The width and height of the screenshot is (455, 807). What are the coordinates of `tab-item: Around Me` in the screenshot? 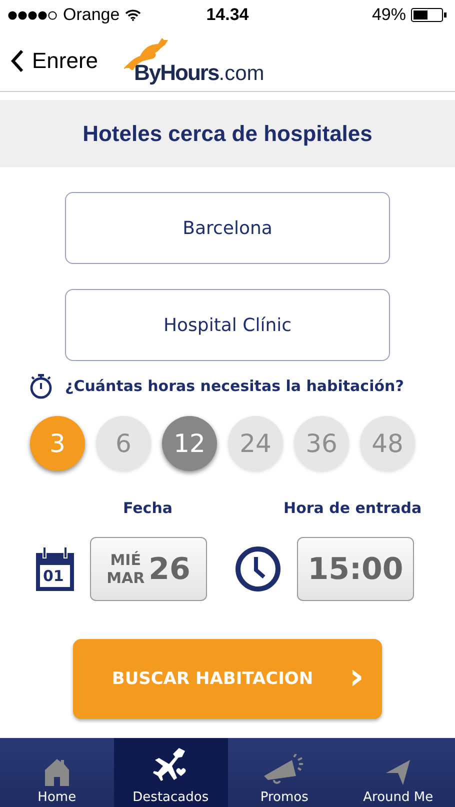 It's located at (398, 772).